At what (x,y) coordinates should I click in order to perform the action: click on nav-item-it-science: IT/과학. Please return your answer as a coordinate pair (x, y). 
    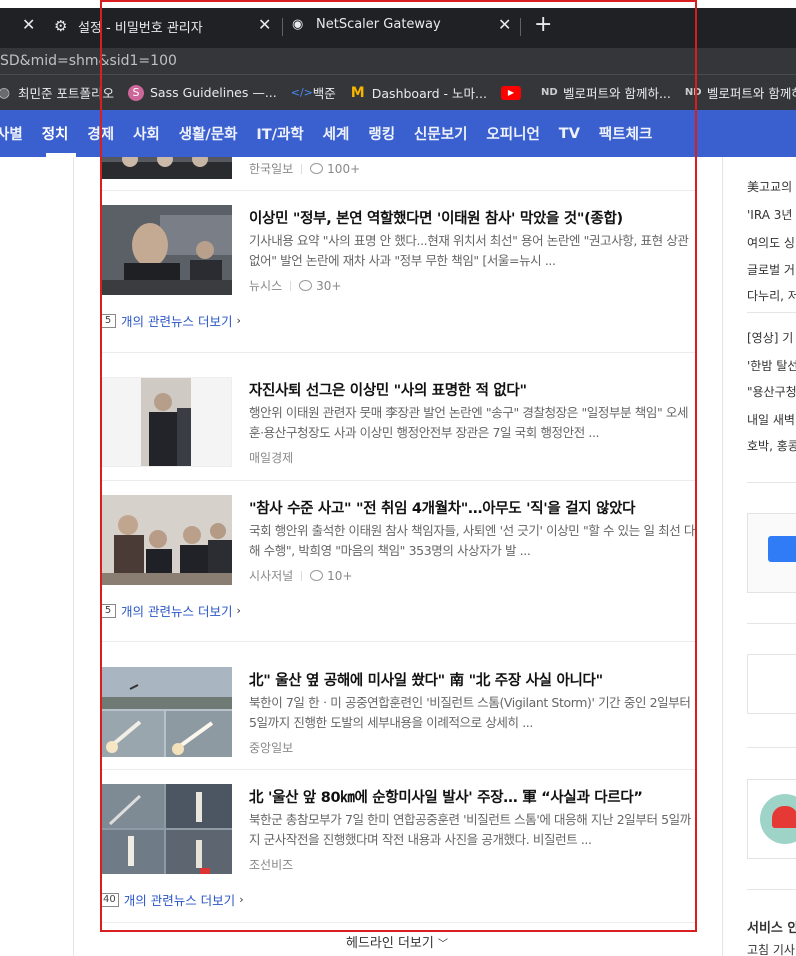
    Looking at the image, I should click on (279, 133).